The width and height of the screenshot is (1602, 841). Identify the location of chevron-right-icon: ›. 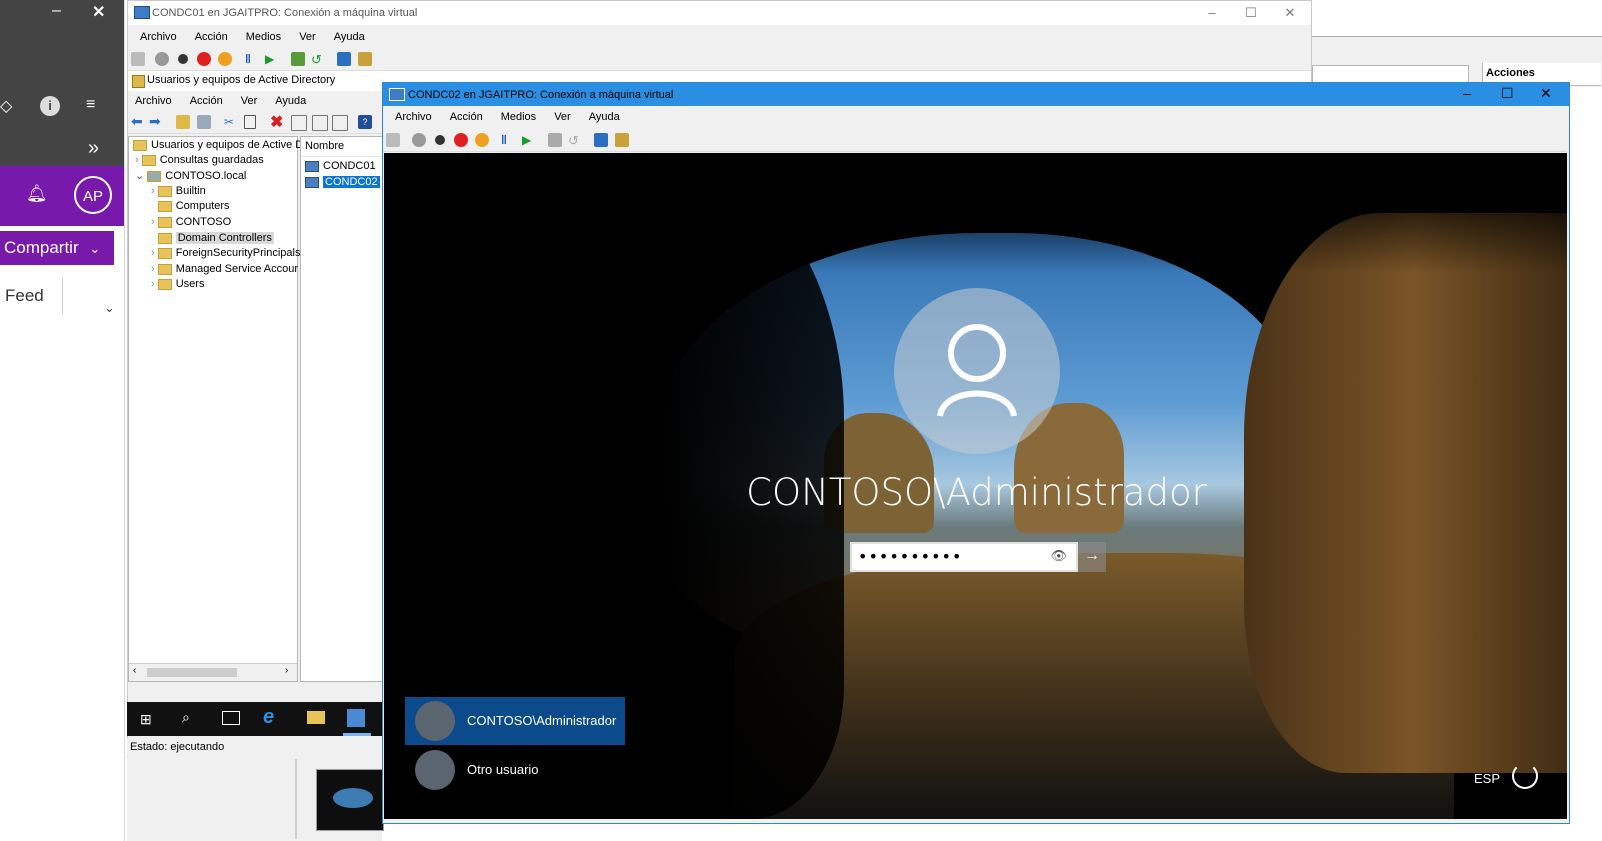
(137, 160).